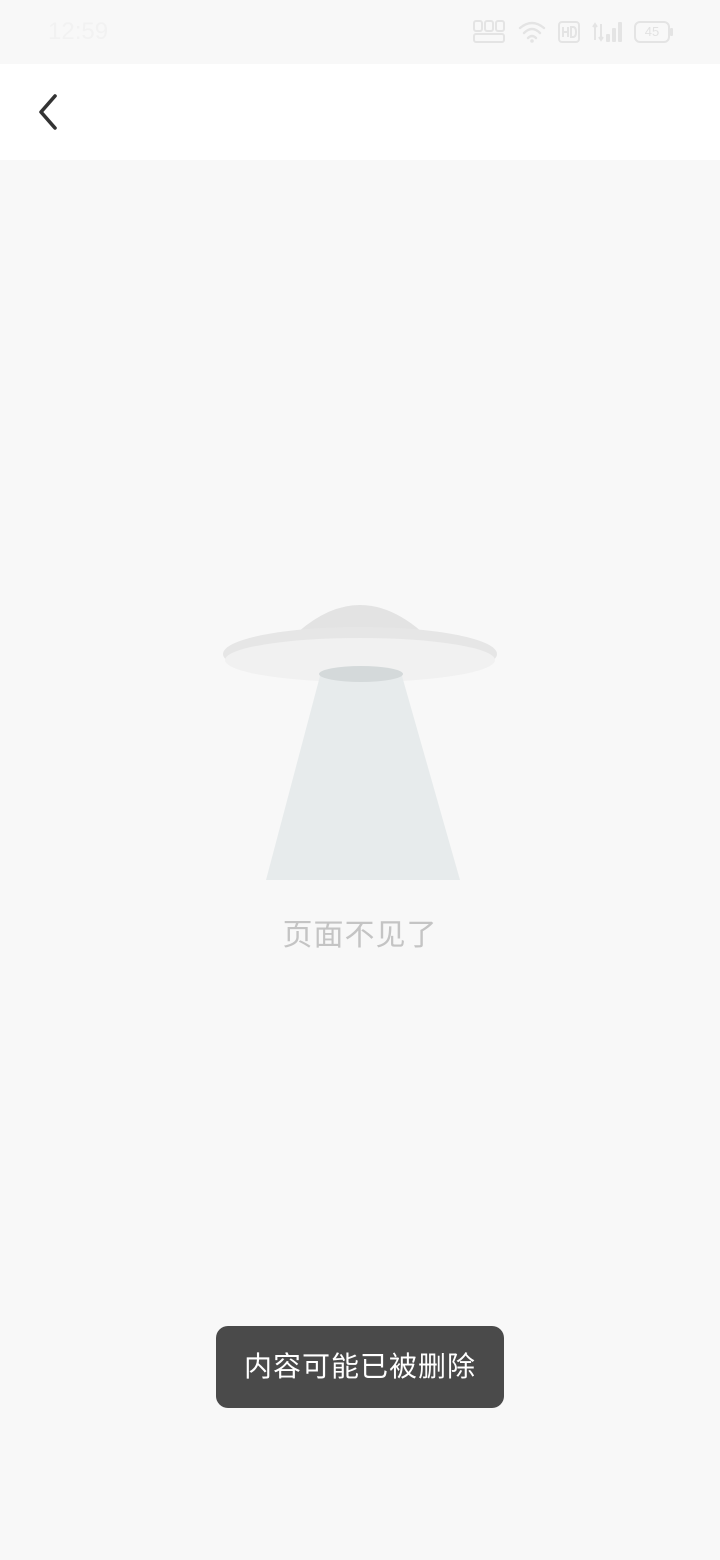 This screenshot has width=720, height=1560. I want to click on battery-icon: 45, so click(654, 32).